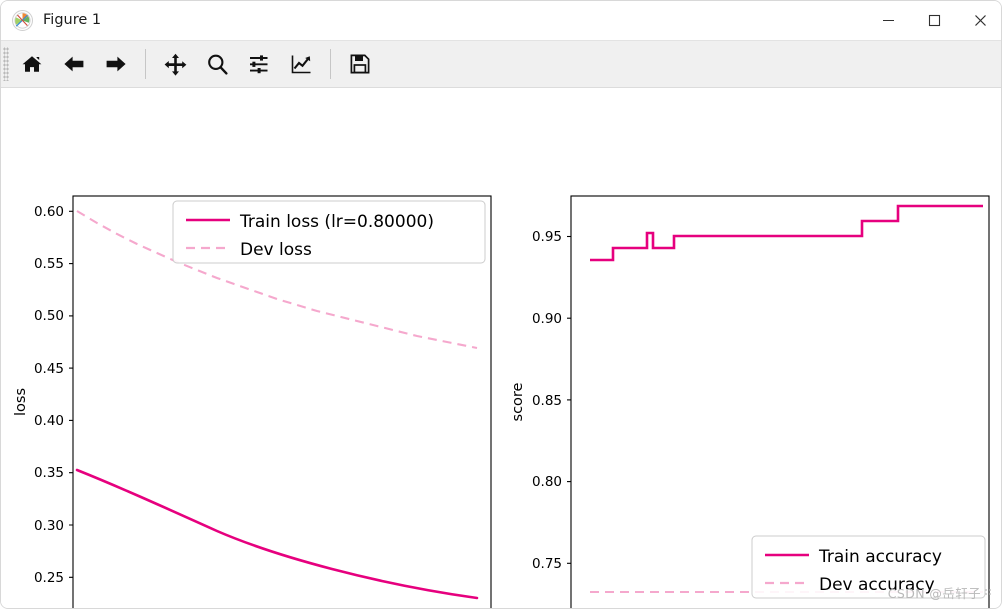 The height and width of the screenshot is (609, 1002). Describe the element at coordinates (49, 264) in the screenshot. I see `loss-ytick-label: 0.55` at that location.